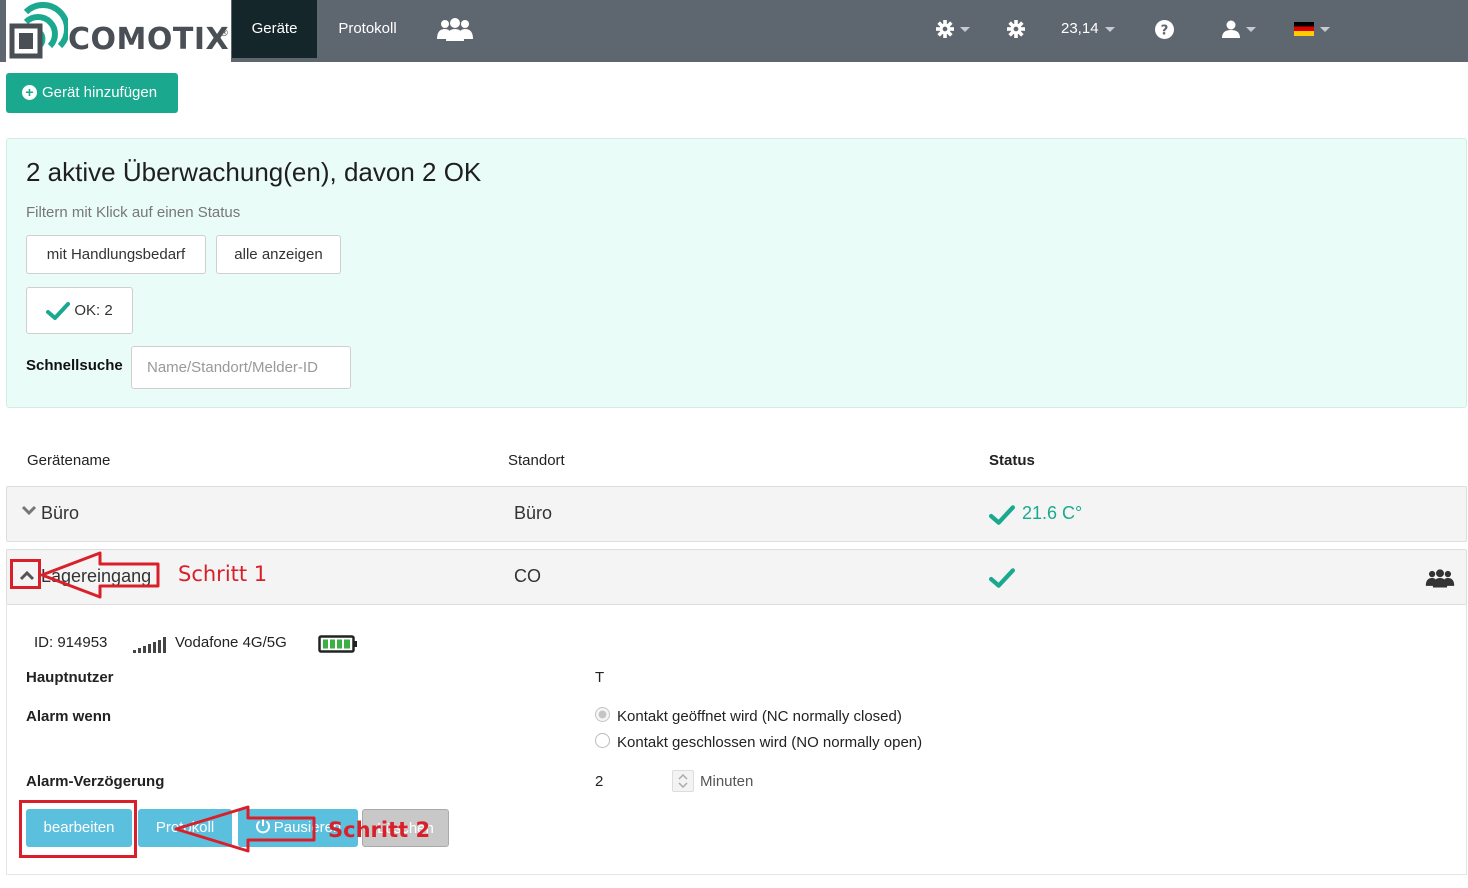 Image resolution: width=1468 pixels, height=888 pixels. What do you see at coordinates (245, 829) in the screenshot?
I see `step2-arrow-icon` at bounding box center [245, 829].